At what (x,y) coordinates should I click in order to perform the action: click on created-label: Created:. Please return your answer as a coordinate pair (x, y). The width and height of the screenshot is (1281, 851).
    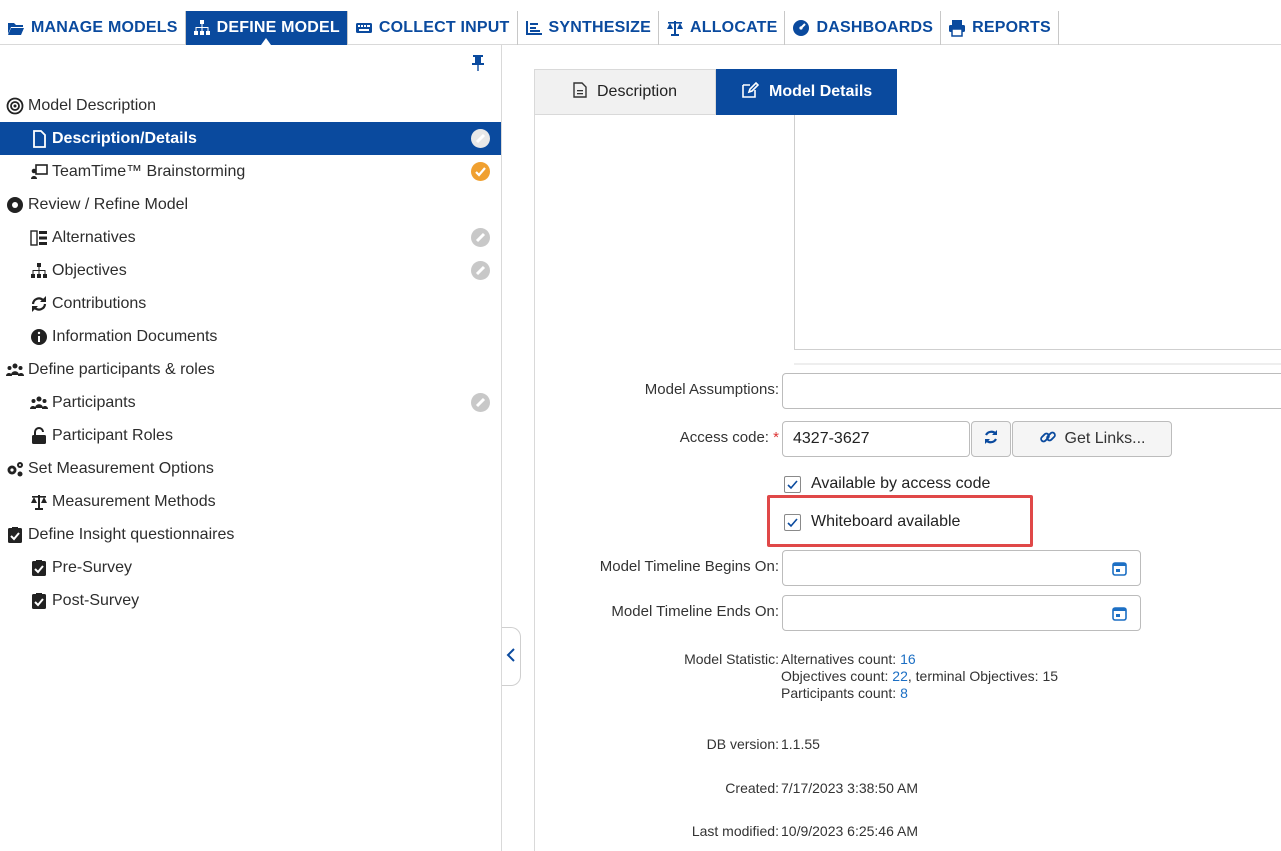
    Looking at the image, I should click on (752, 788).